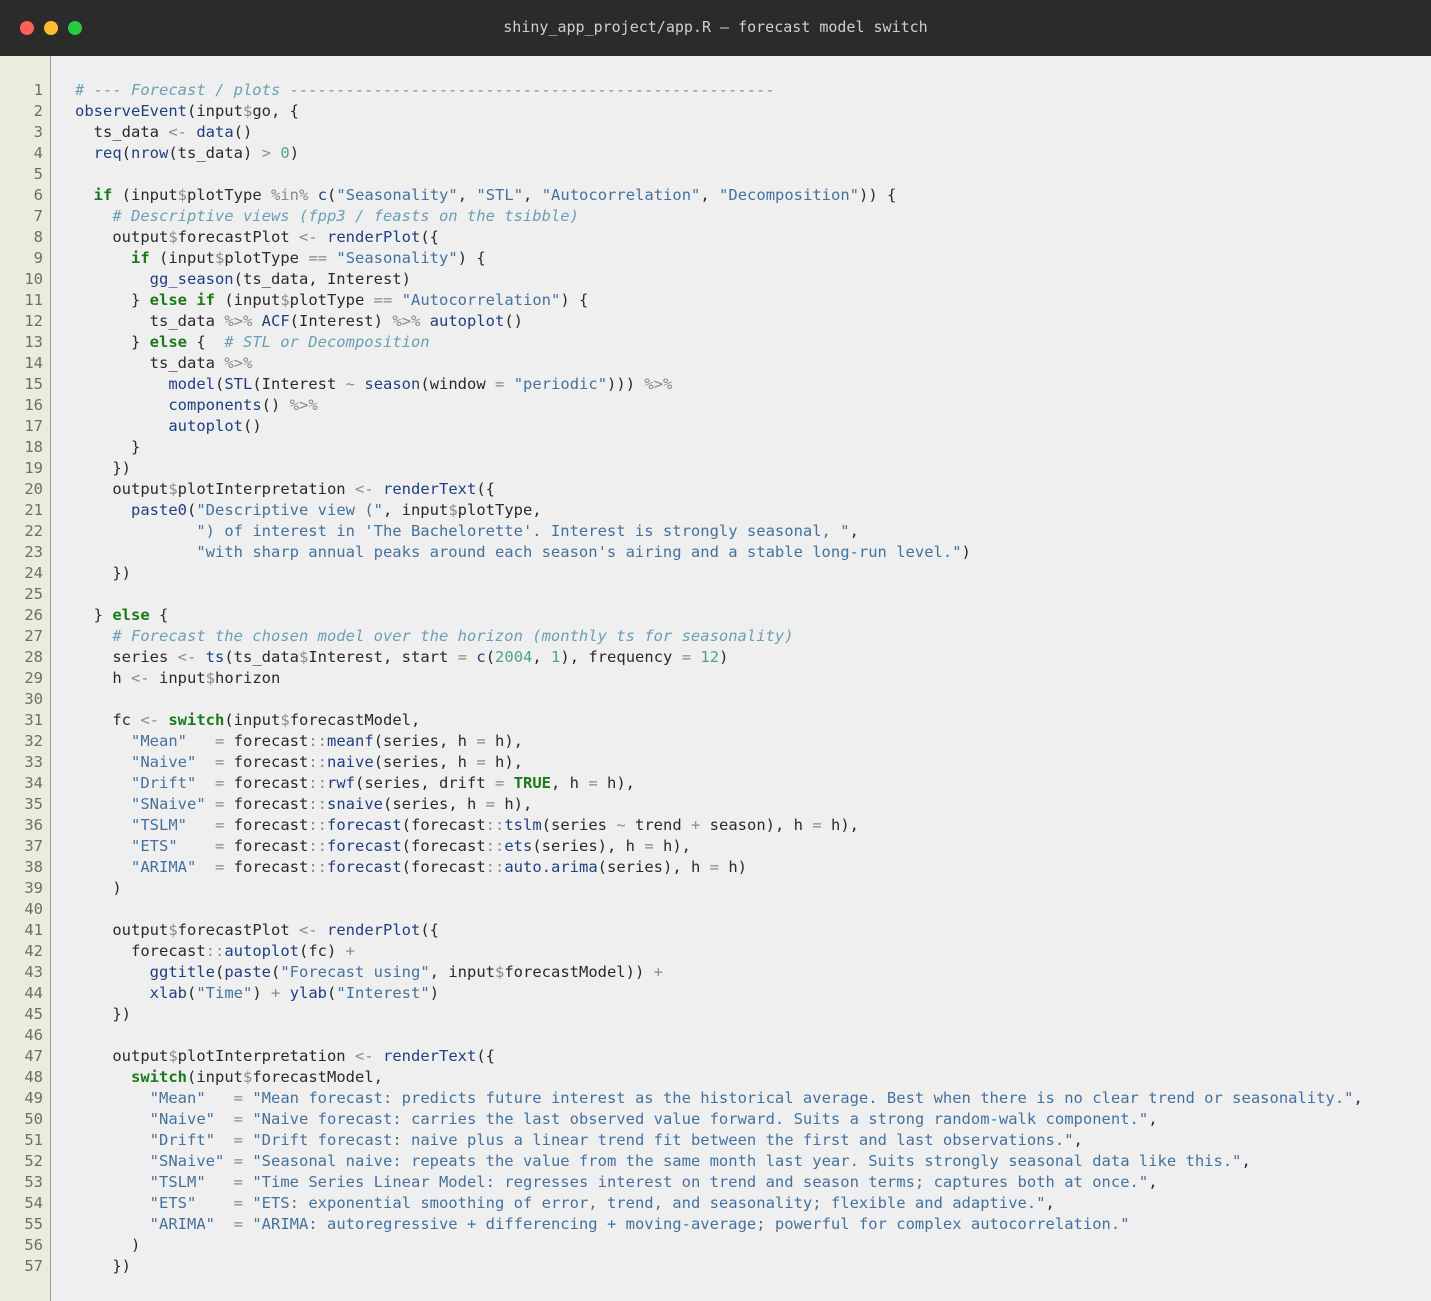  What do you see at coordinates (257, 930) in the screenshot?
I see `line-text: output$forecastPlot <- renderPlot({` at bounding box center [257, 930].